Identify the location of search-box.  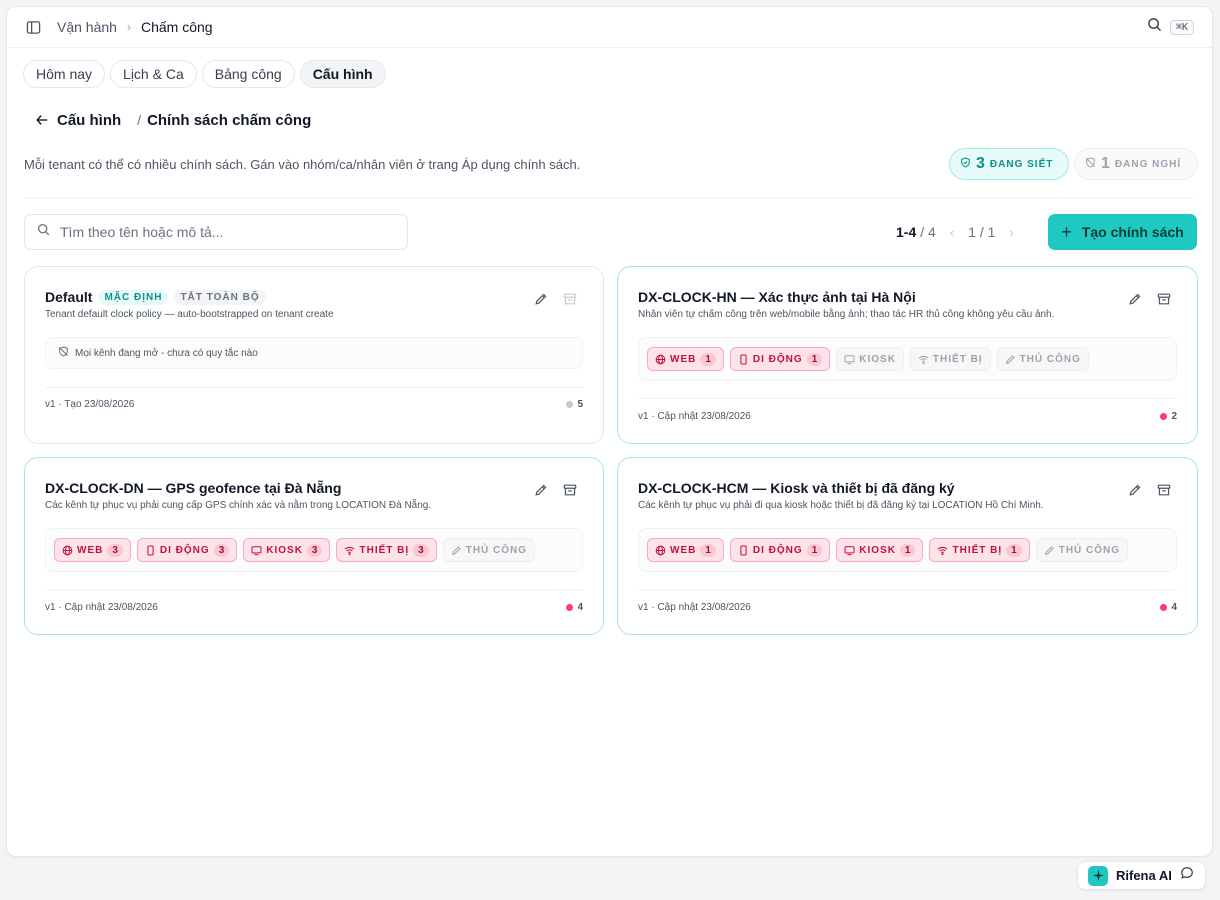
(216, 232).